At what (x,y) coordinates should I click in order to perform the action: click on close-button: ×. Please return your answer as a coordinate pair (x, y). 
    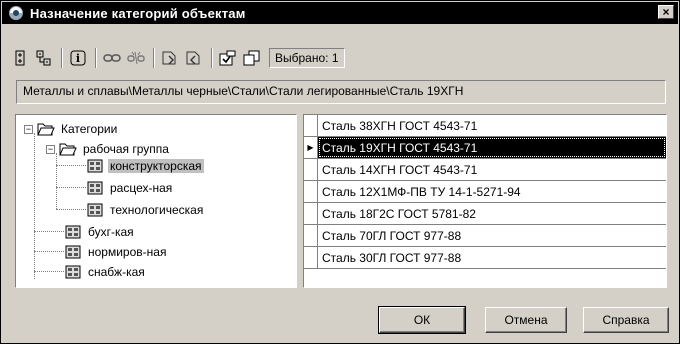
    Looking at the image, I should click on (666, 12).